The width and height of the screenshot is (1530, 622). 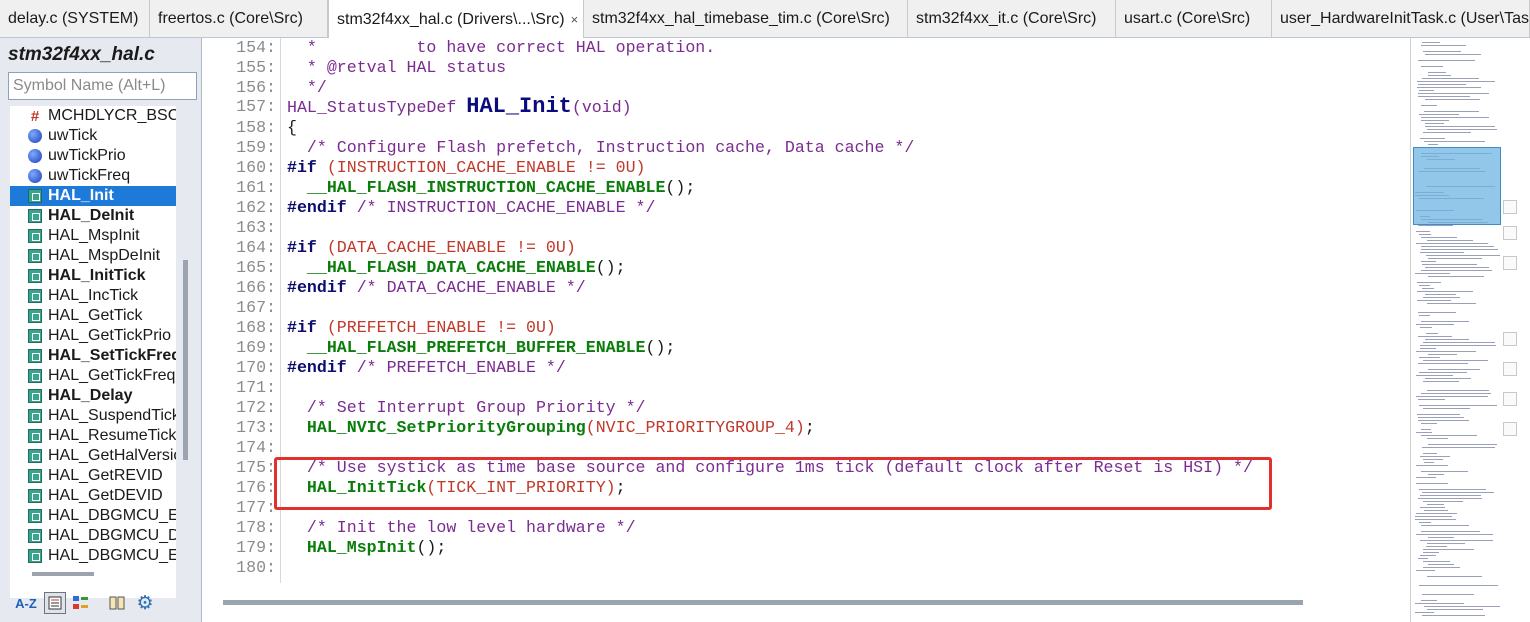 What do you see at coordinates (1457, 186) in the screenshot?
I see `minimap-viewport` at bounding box center [1457, 186].